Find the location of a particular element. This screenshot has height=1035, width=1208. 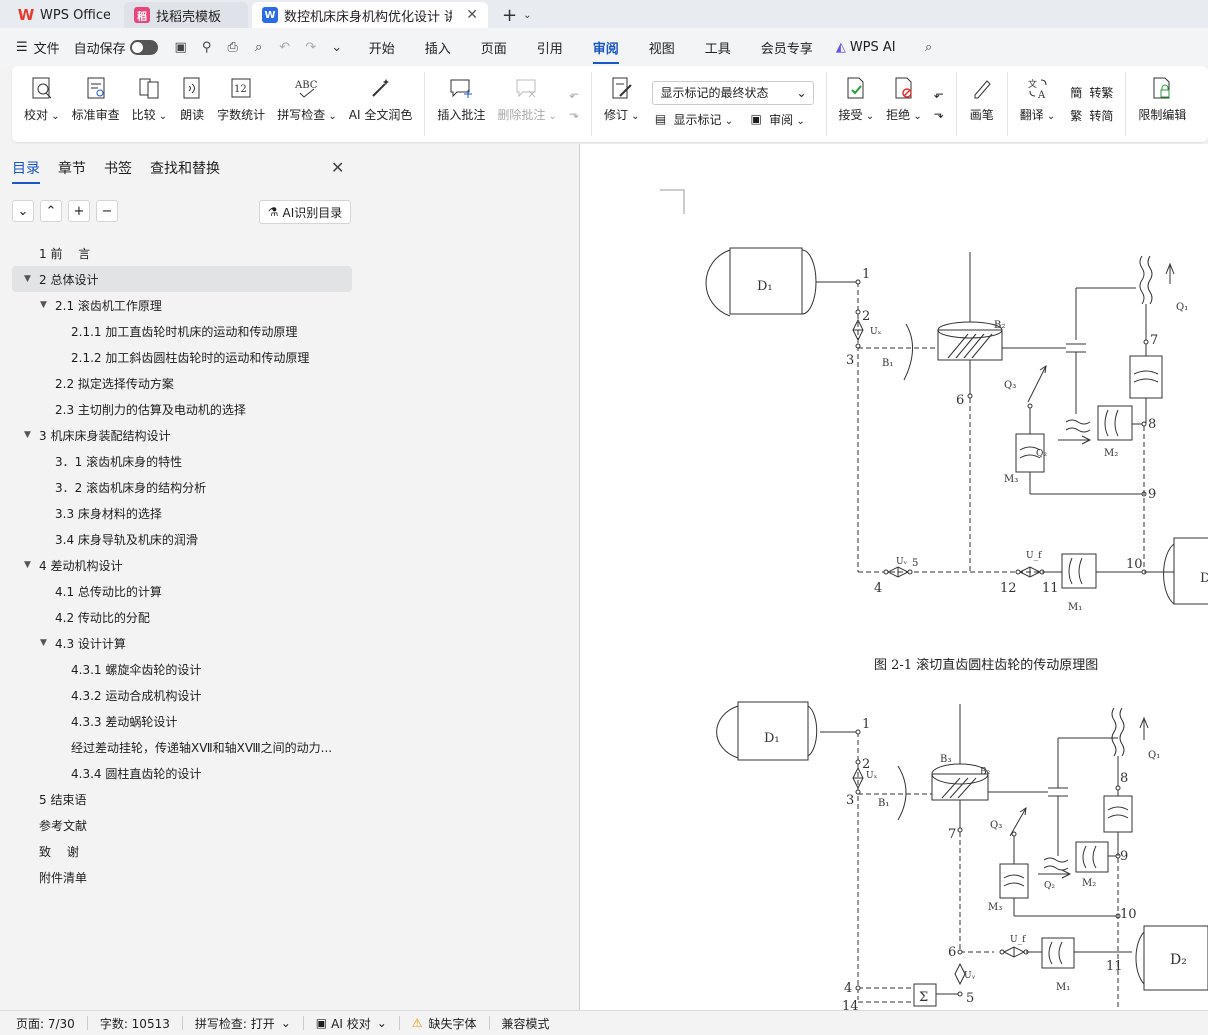

toc-item: 2.2 拟定选择传动方案 is located at coordinates (182, 383).